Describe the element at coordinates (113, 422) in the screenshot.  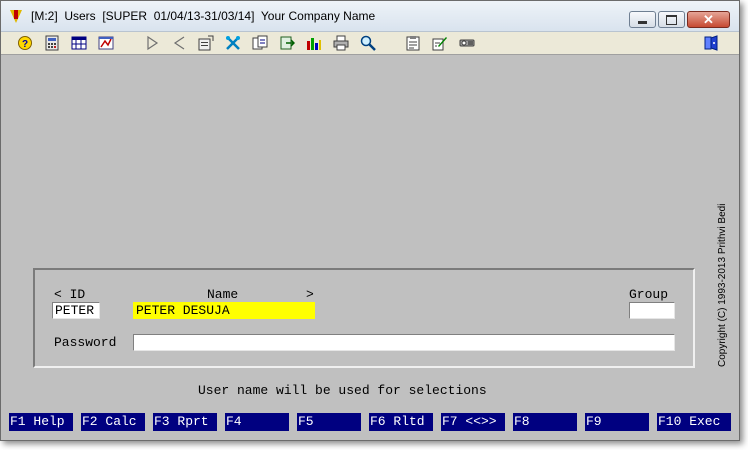
I see `f2-calc-key: F2 Calc` at that location.